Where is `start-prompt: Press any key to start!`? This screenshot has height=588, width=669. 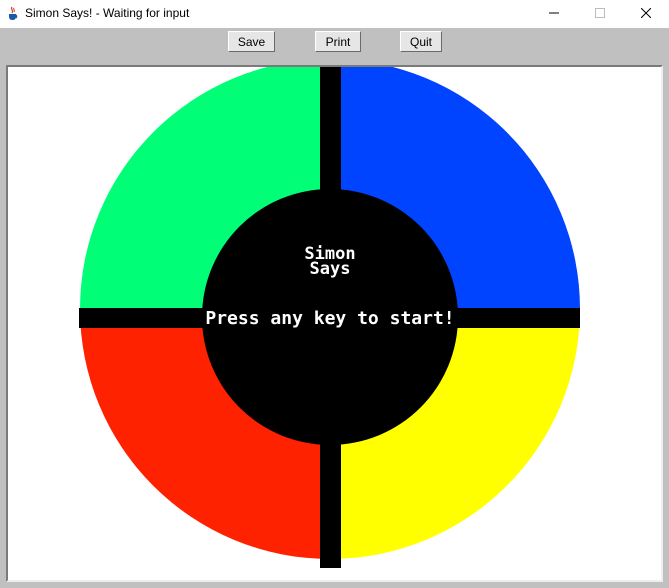
start-prompt: Press any key to start! is located at coordinates (329, 318).